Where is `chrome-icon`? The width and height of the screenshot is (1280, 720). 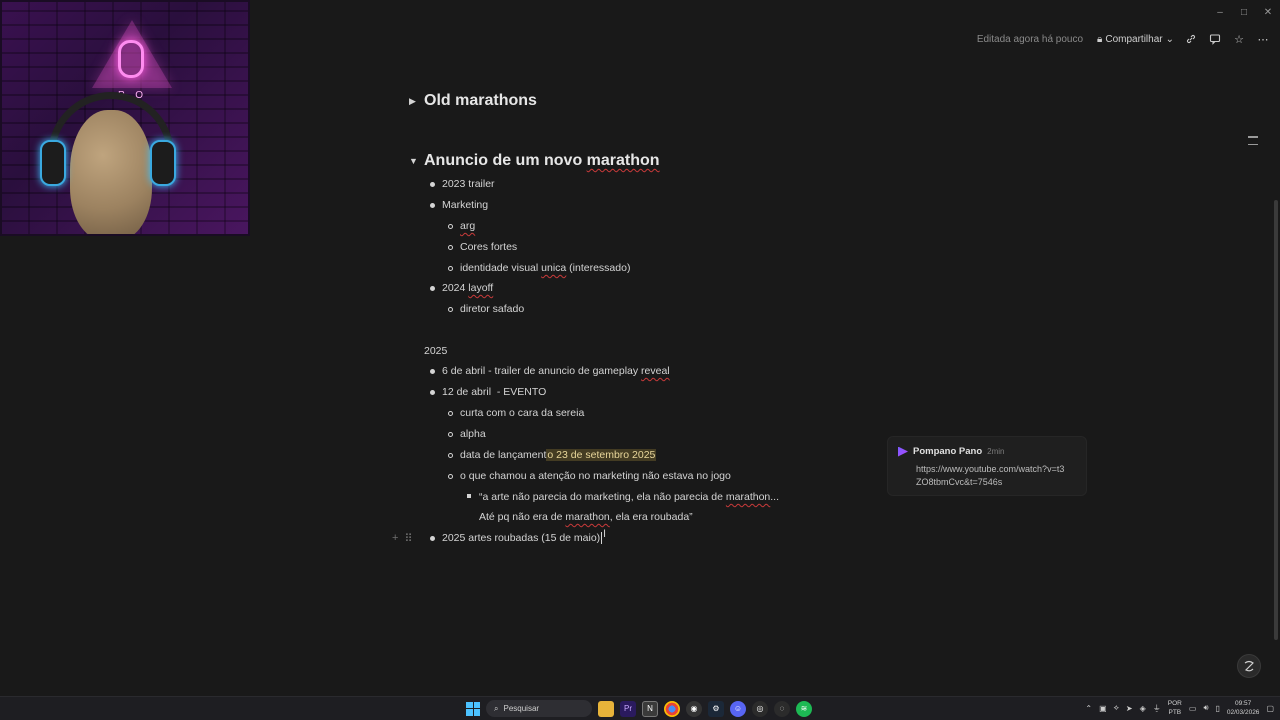 chrome-icon is located at coordinates (672, 708).